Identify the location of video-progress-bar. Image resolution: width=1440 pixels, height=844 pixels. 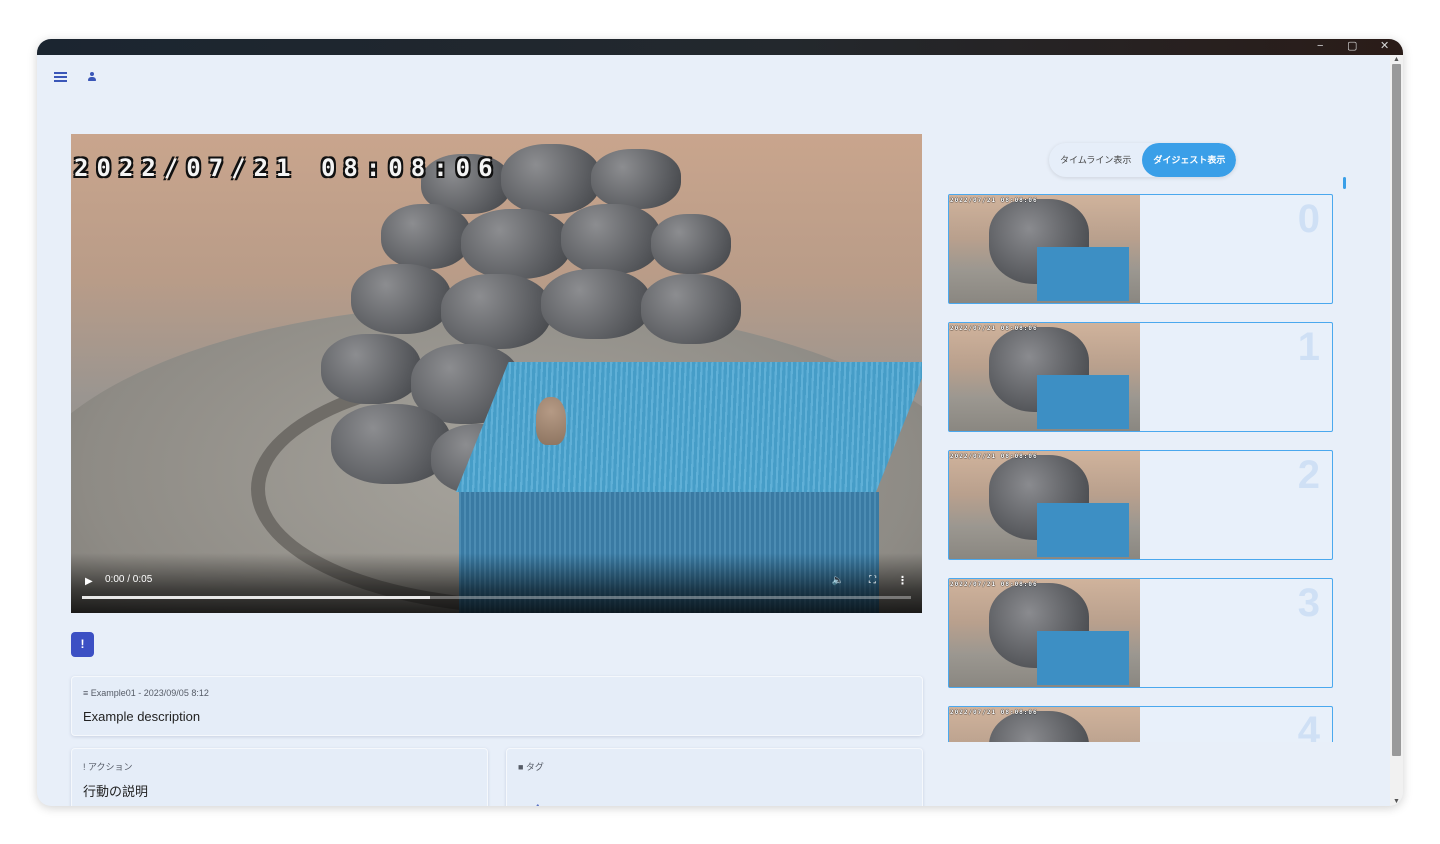
(496, 597).